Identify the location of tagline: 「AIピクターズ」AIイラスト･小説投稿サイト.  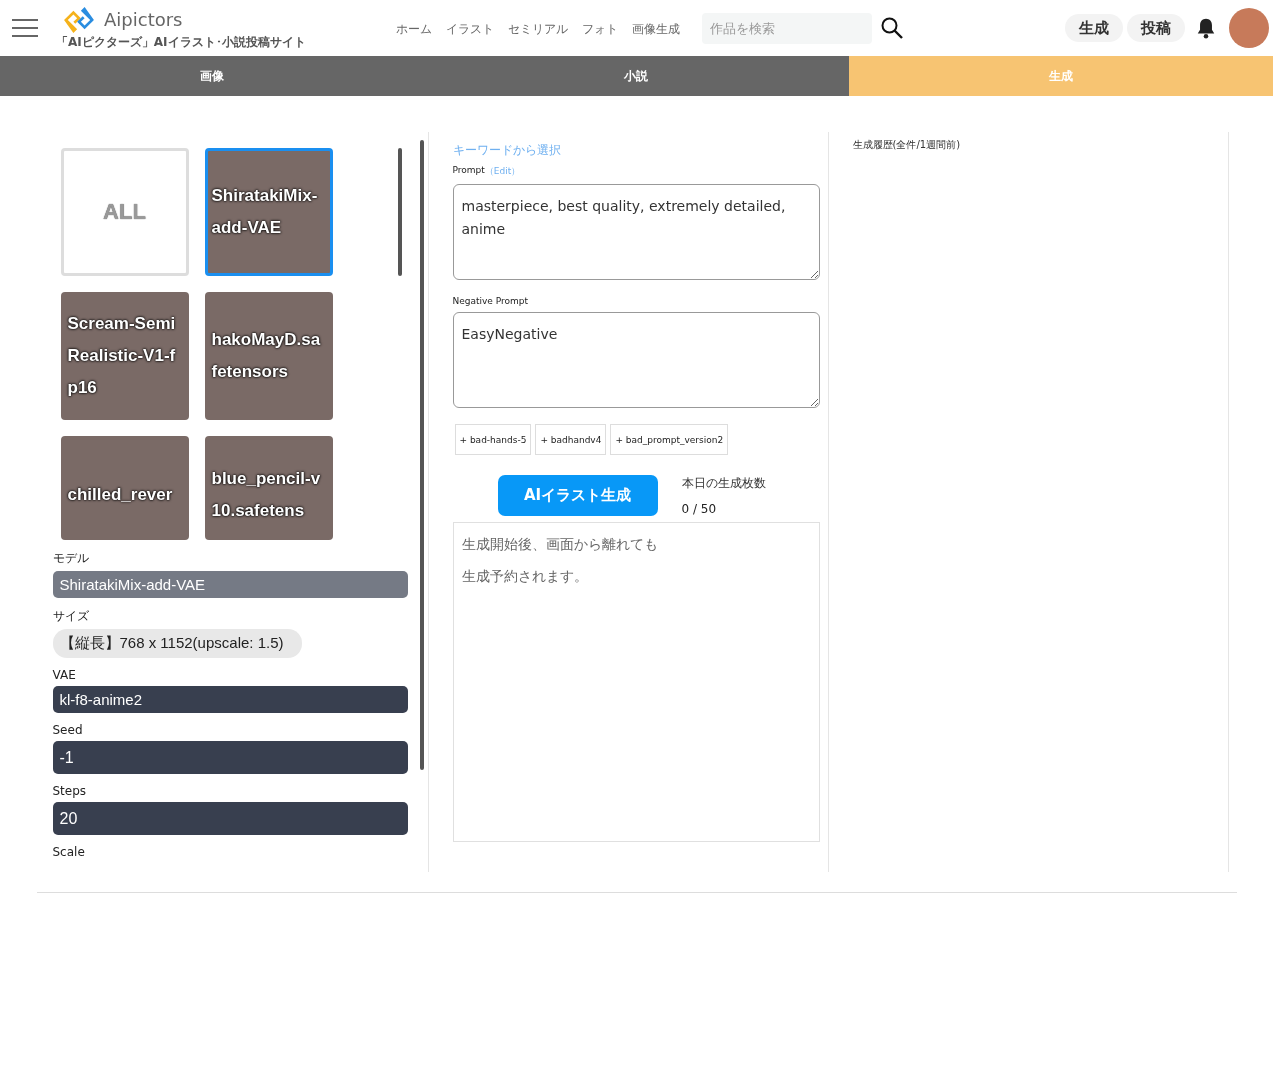
(181, 42).